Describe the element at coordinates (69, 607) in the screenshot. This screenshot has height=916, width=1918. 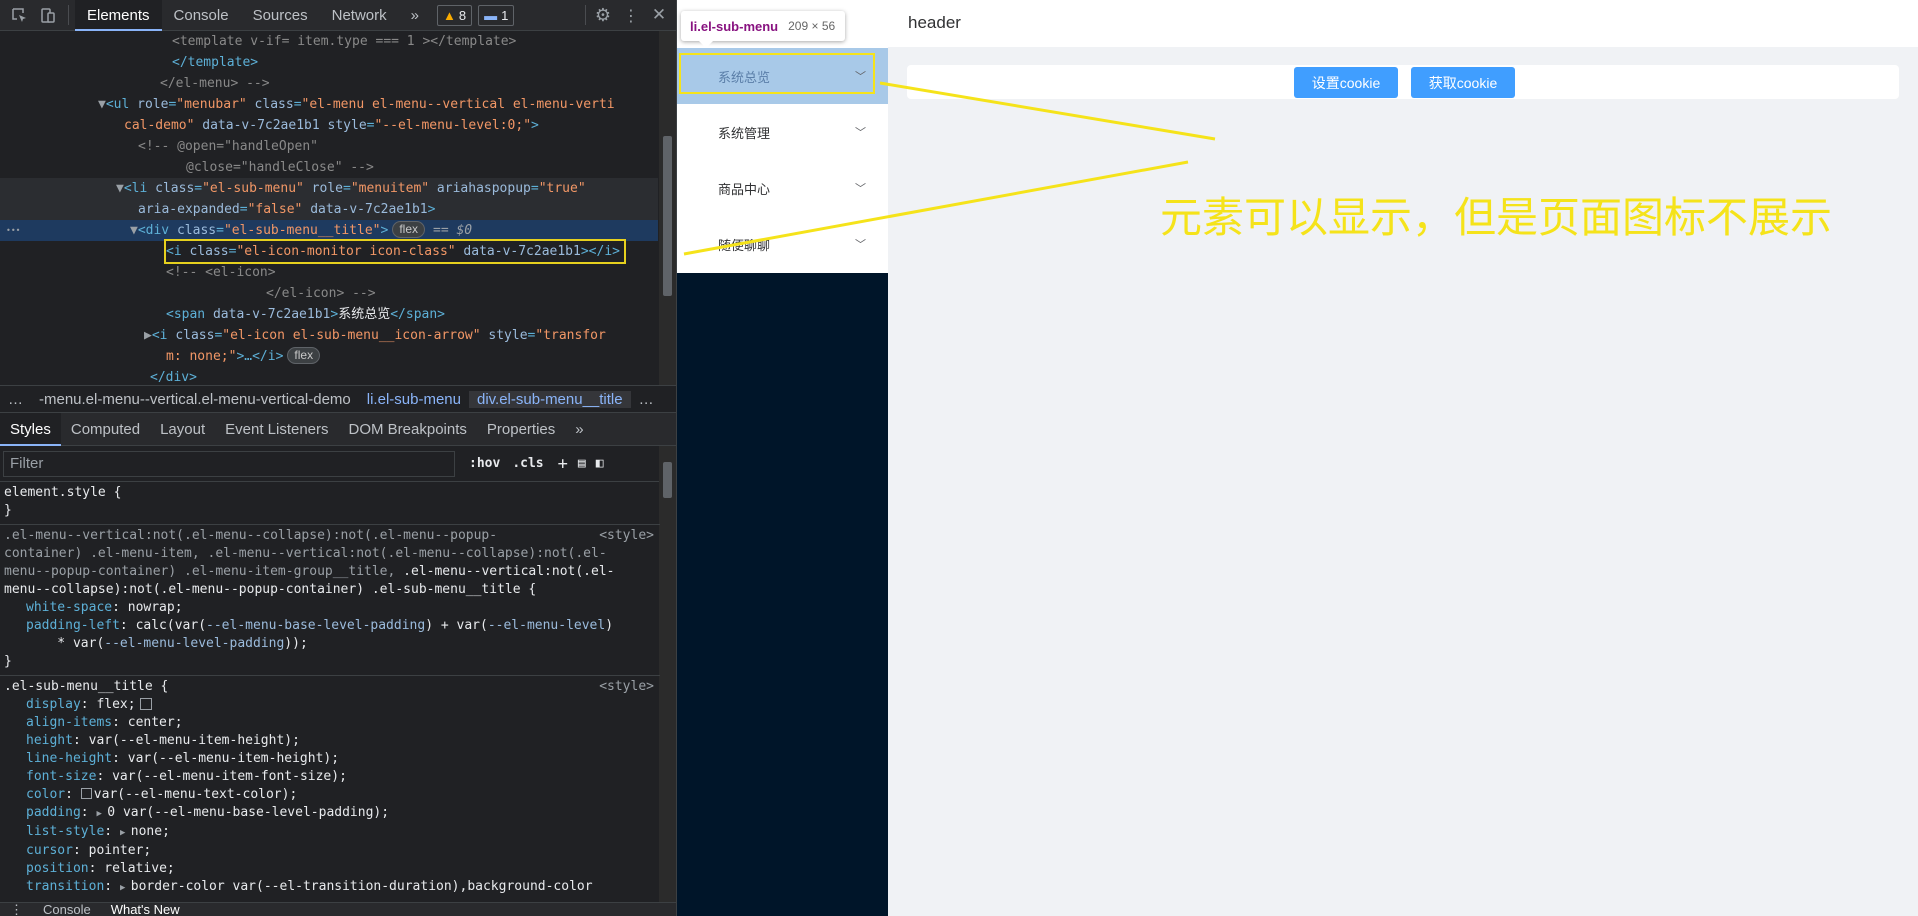
I see `prop-name: white-space` at that location.